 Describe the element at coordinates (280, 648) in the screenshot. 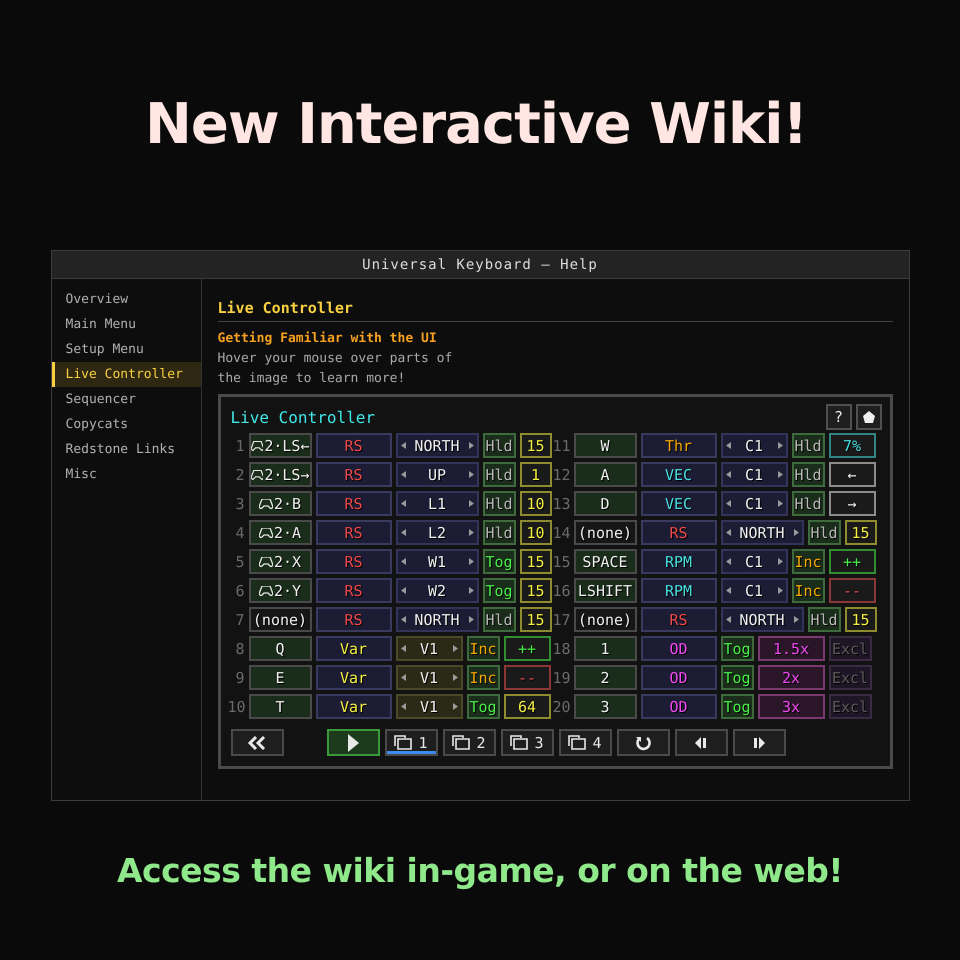

I see `key-binding: Q` at that location.